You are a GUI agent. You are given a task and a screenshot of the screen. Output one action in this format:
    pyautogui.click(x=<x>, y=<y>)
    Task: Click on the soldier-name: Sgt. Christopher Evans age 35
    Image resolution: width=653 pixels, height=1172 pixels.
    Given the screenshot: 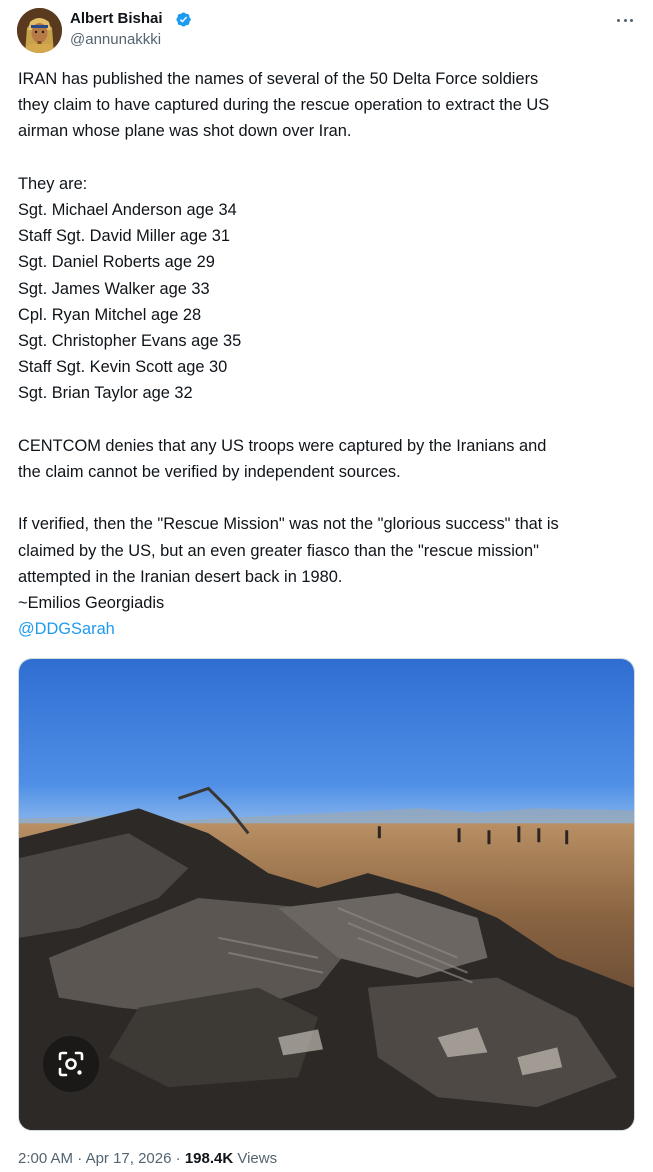 What is the action you would take?
    pyautogui.click(x=130, y=341)
    